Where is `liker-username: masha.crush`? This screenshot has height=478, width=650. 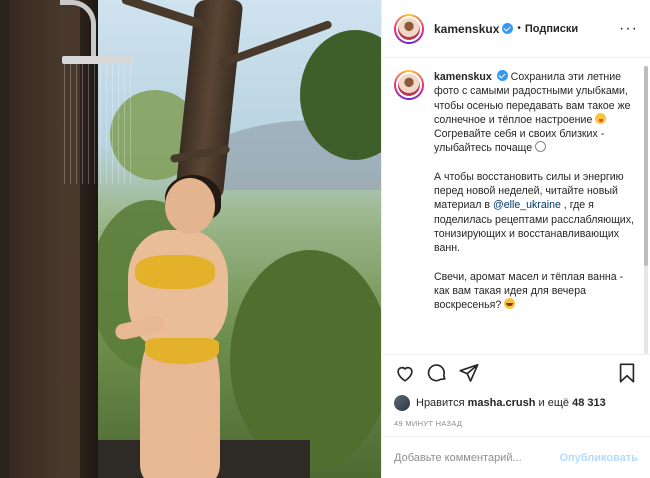
liker-username: masha.crush is located at coordinates (502, 403).